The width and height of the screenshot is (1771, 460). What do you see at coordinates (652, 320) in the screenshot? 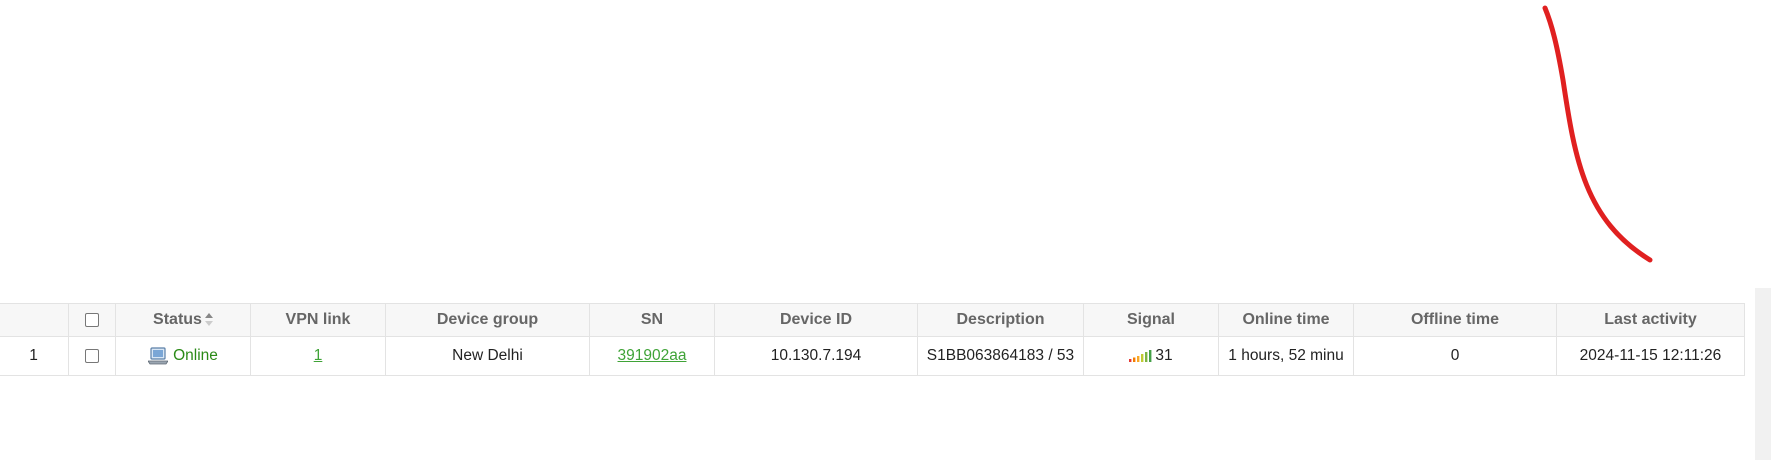
I see `column-header-sn: SN` at bounding box center [652, 320].